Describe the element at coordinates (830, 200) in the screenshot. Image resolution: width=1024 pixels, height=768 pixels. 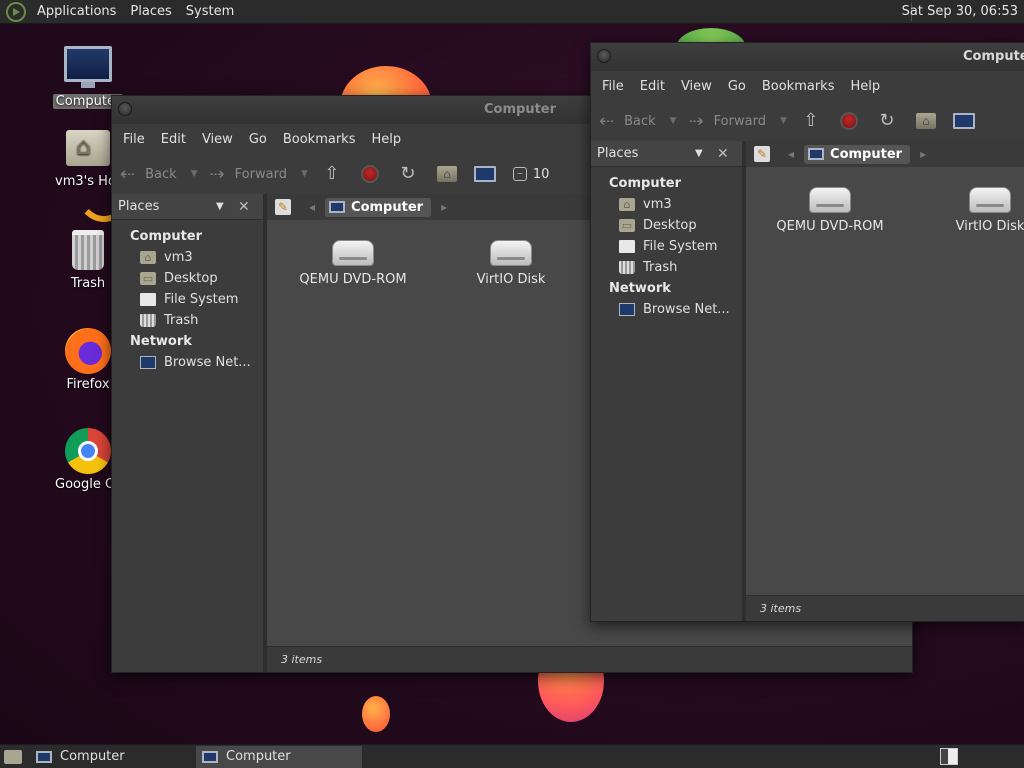
I see `optical-drive-icon` at that location.